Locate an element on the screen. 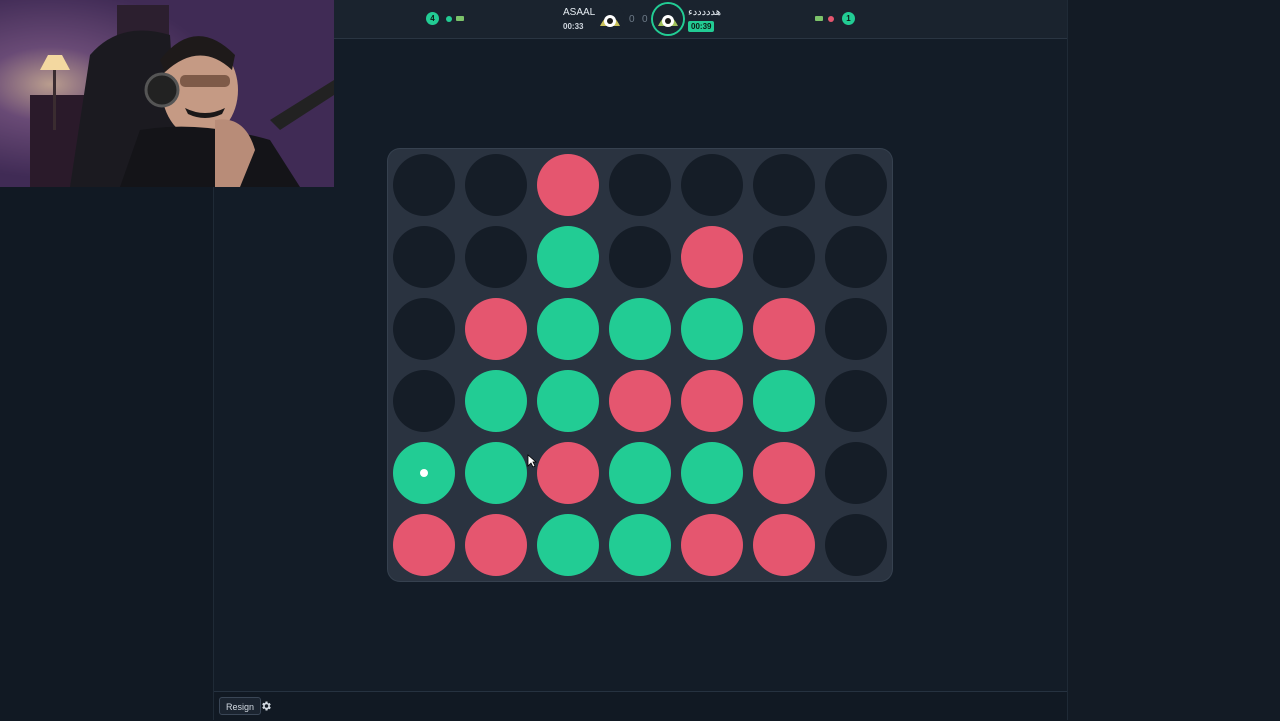  board-cell-r2-c3 is located at coordinates (640, 329).